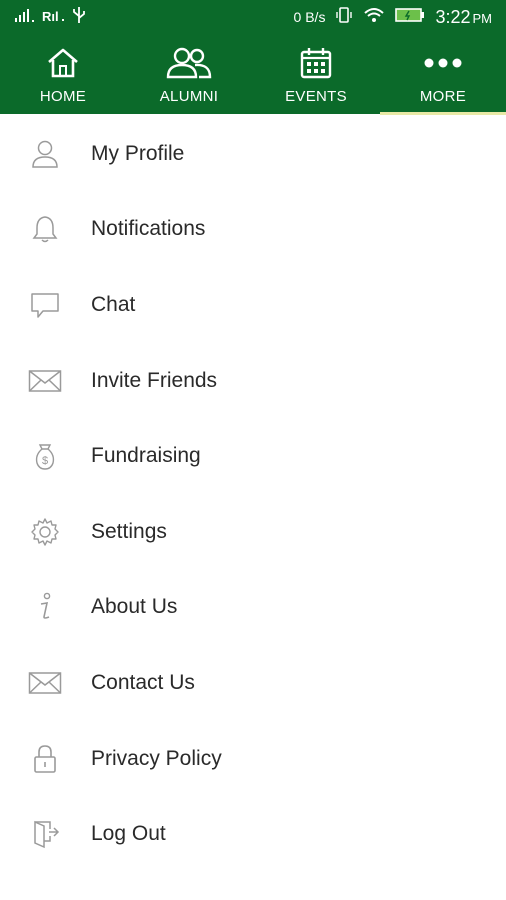 The height and width of the screenshot is (900, 506). I want to click on menu-item-chat: Chat, so click(253, 305).